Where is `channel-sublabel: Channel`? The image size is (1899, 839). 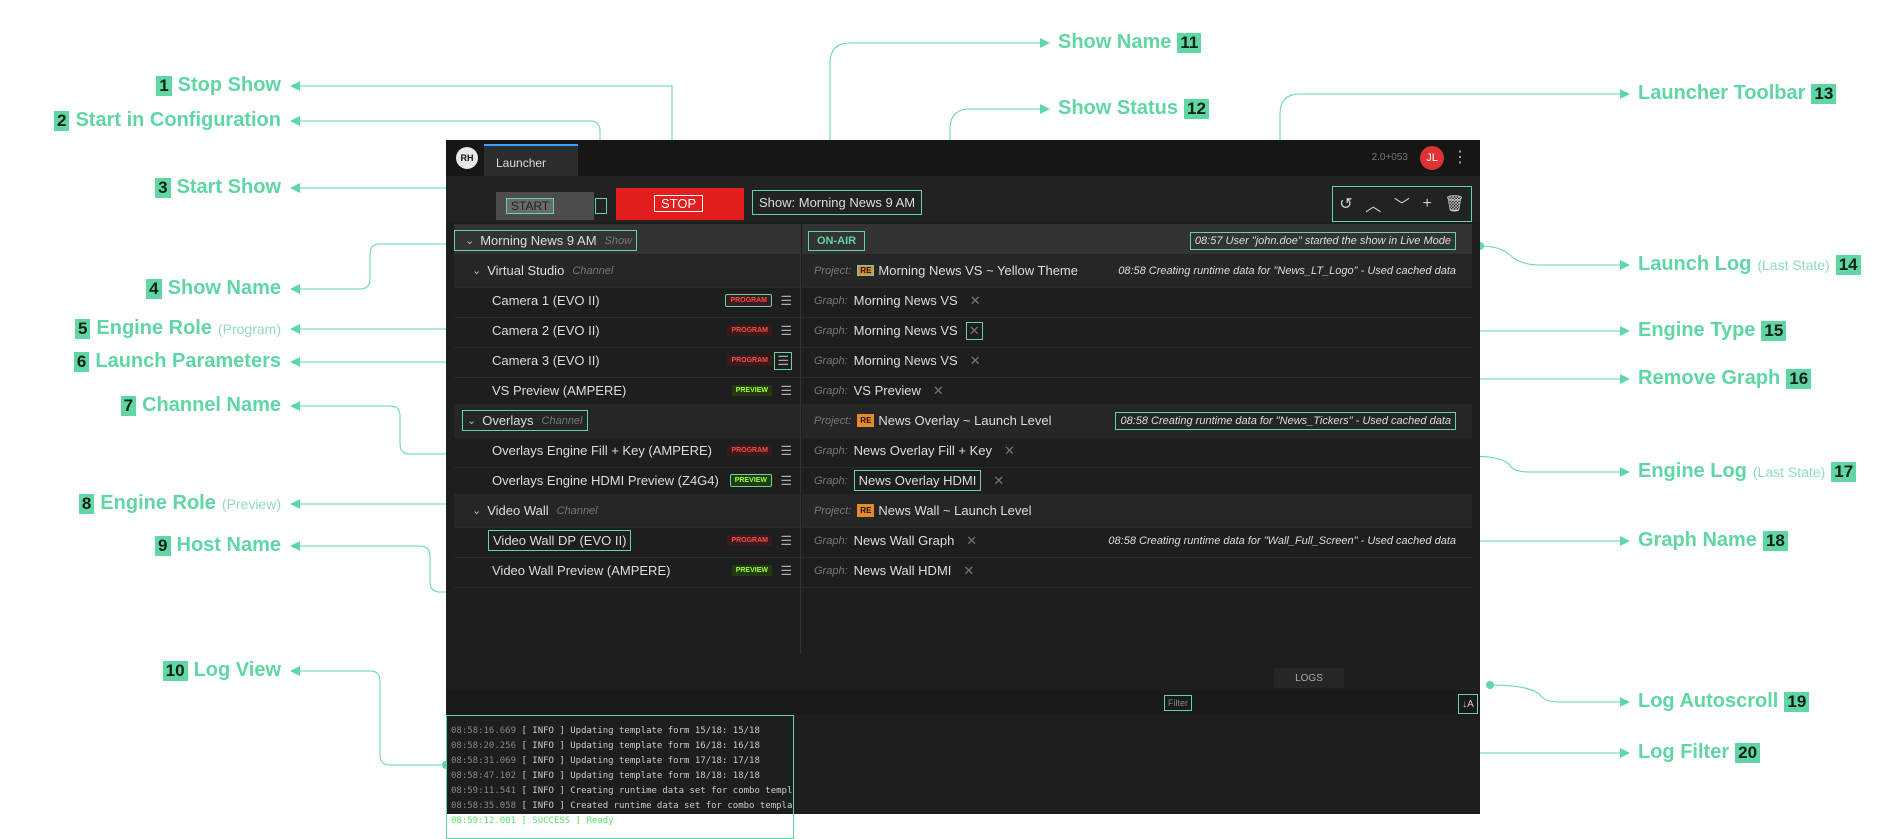 channel-sublabel: Channel is located at coordinates (577, 510).